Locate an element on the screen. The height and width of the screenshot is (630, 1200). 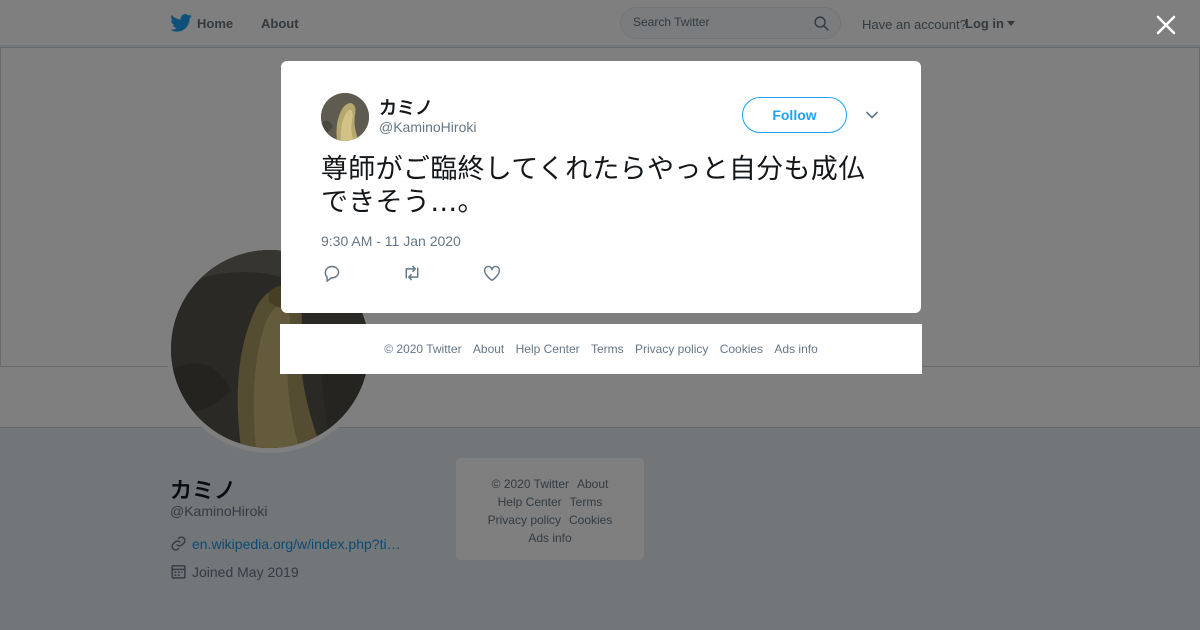
tweet-author-name: カミノ is located at coordinates (406, 107).